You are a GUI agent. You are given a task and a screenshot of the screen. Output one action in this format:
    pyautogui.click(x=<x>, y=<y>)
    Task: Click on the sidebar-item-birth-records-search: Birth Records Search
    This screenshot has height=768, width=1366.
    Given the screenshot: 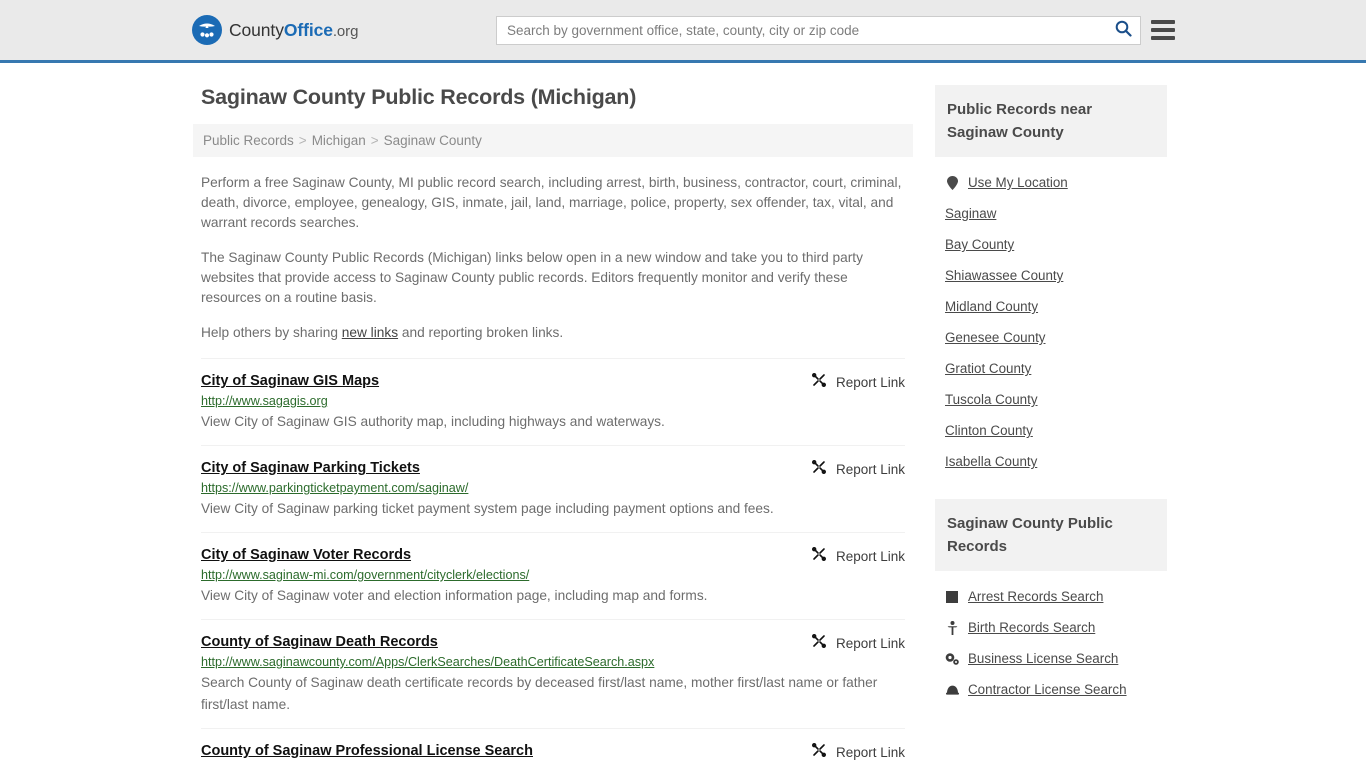 What is the action you would take?
    pyautogui.click(x=1055, y=627)
    